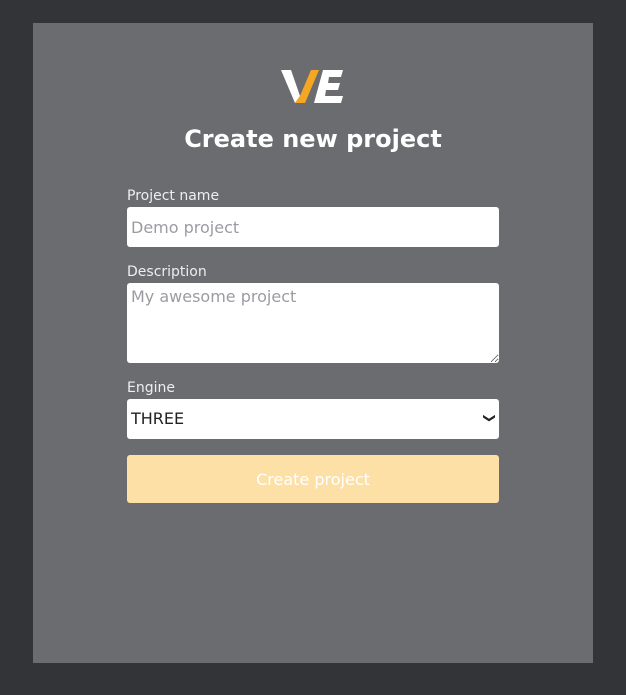  What do you see at coordinates (173, 196) in the screenshot?
I see `project-name-label: Project name` at bounding box center [173, 196].